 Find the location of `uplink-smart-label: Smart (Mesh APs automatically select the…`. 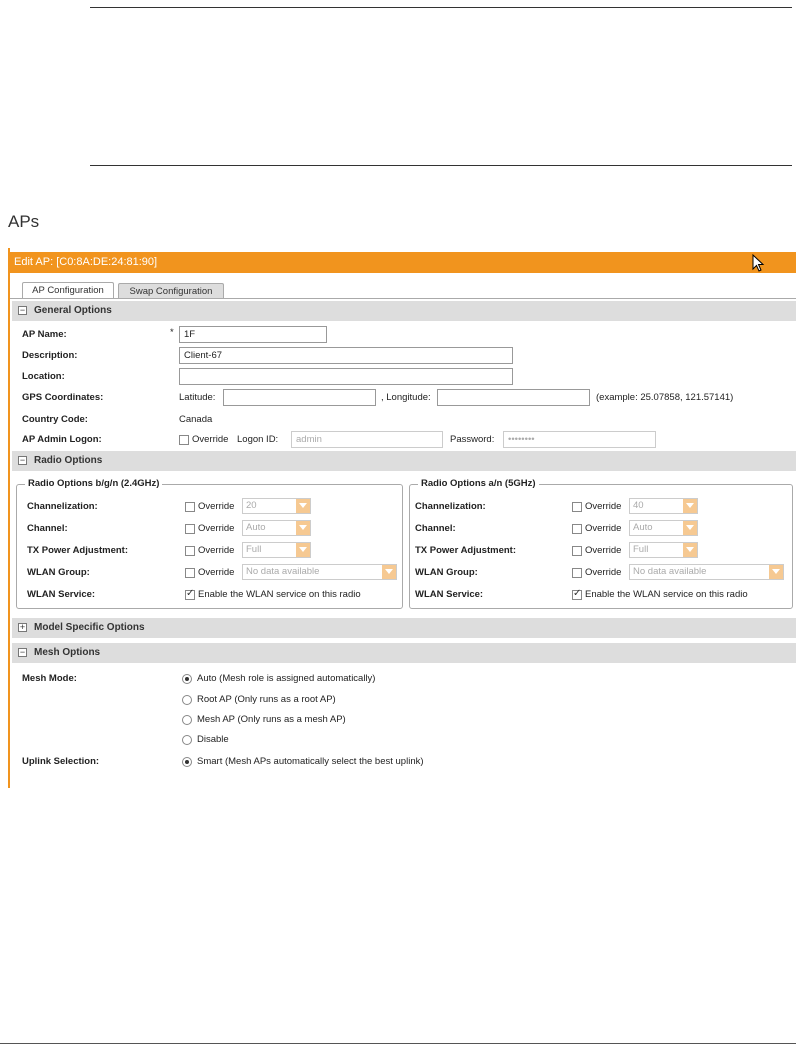

uplink-smart-label: Smart (Mesh APs automatically select the… is located at coordinates (310, 761).